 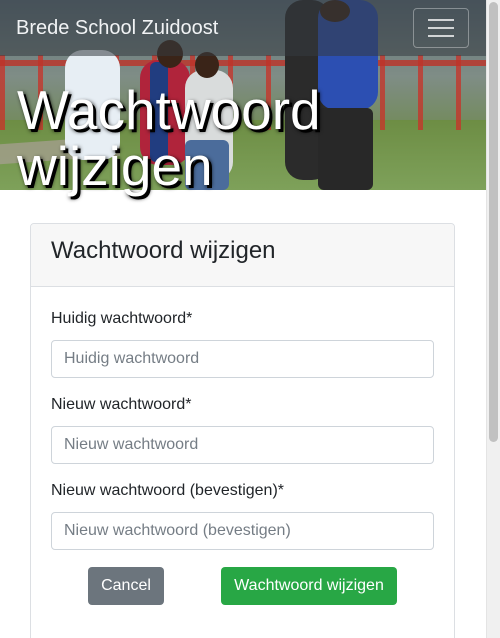 I want to click on top-navbar: Brede School Zuidoost, so click(x=243, y=28).